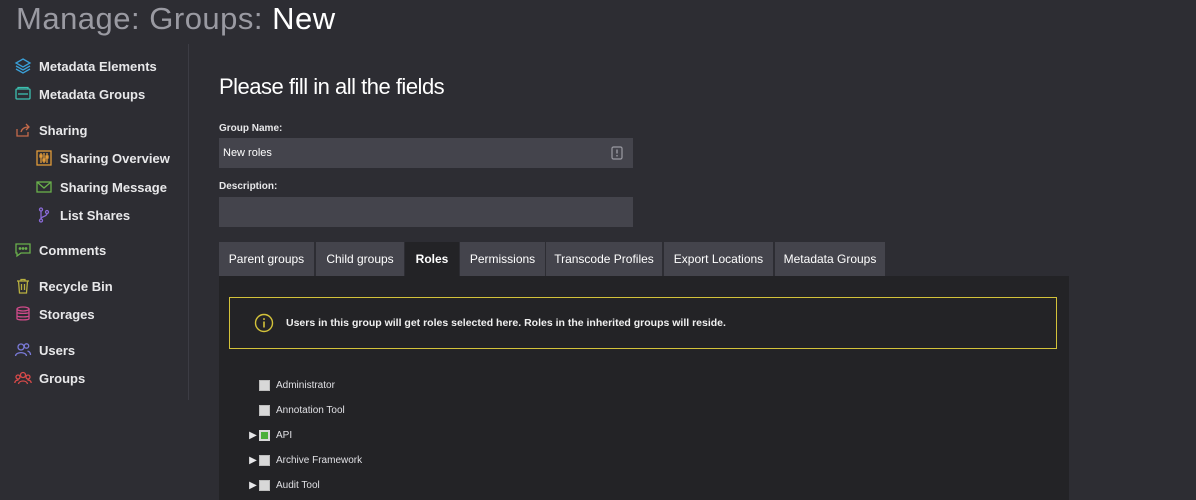  What do you see at coordinates (76, 286) in the screenshot?
I see `sidebar-item-label: Recycle Bin` at bounding box center [76, 286].